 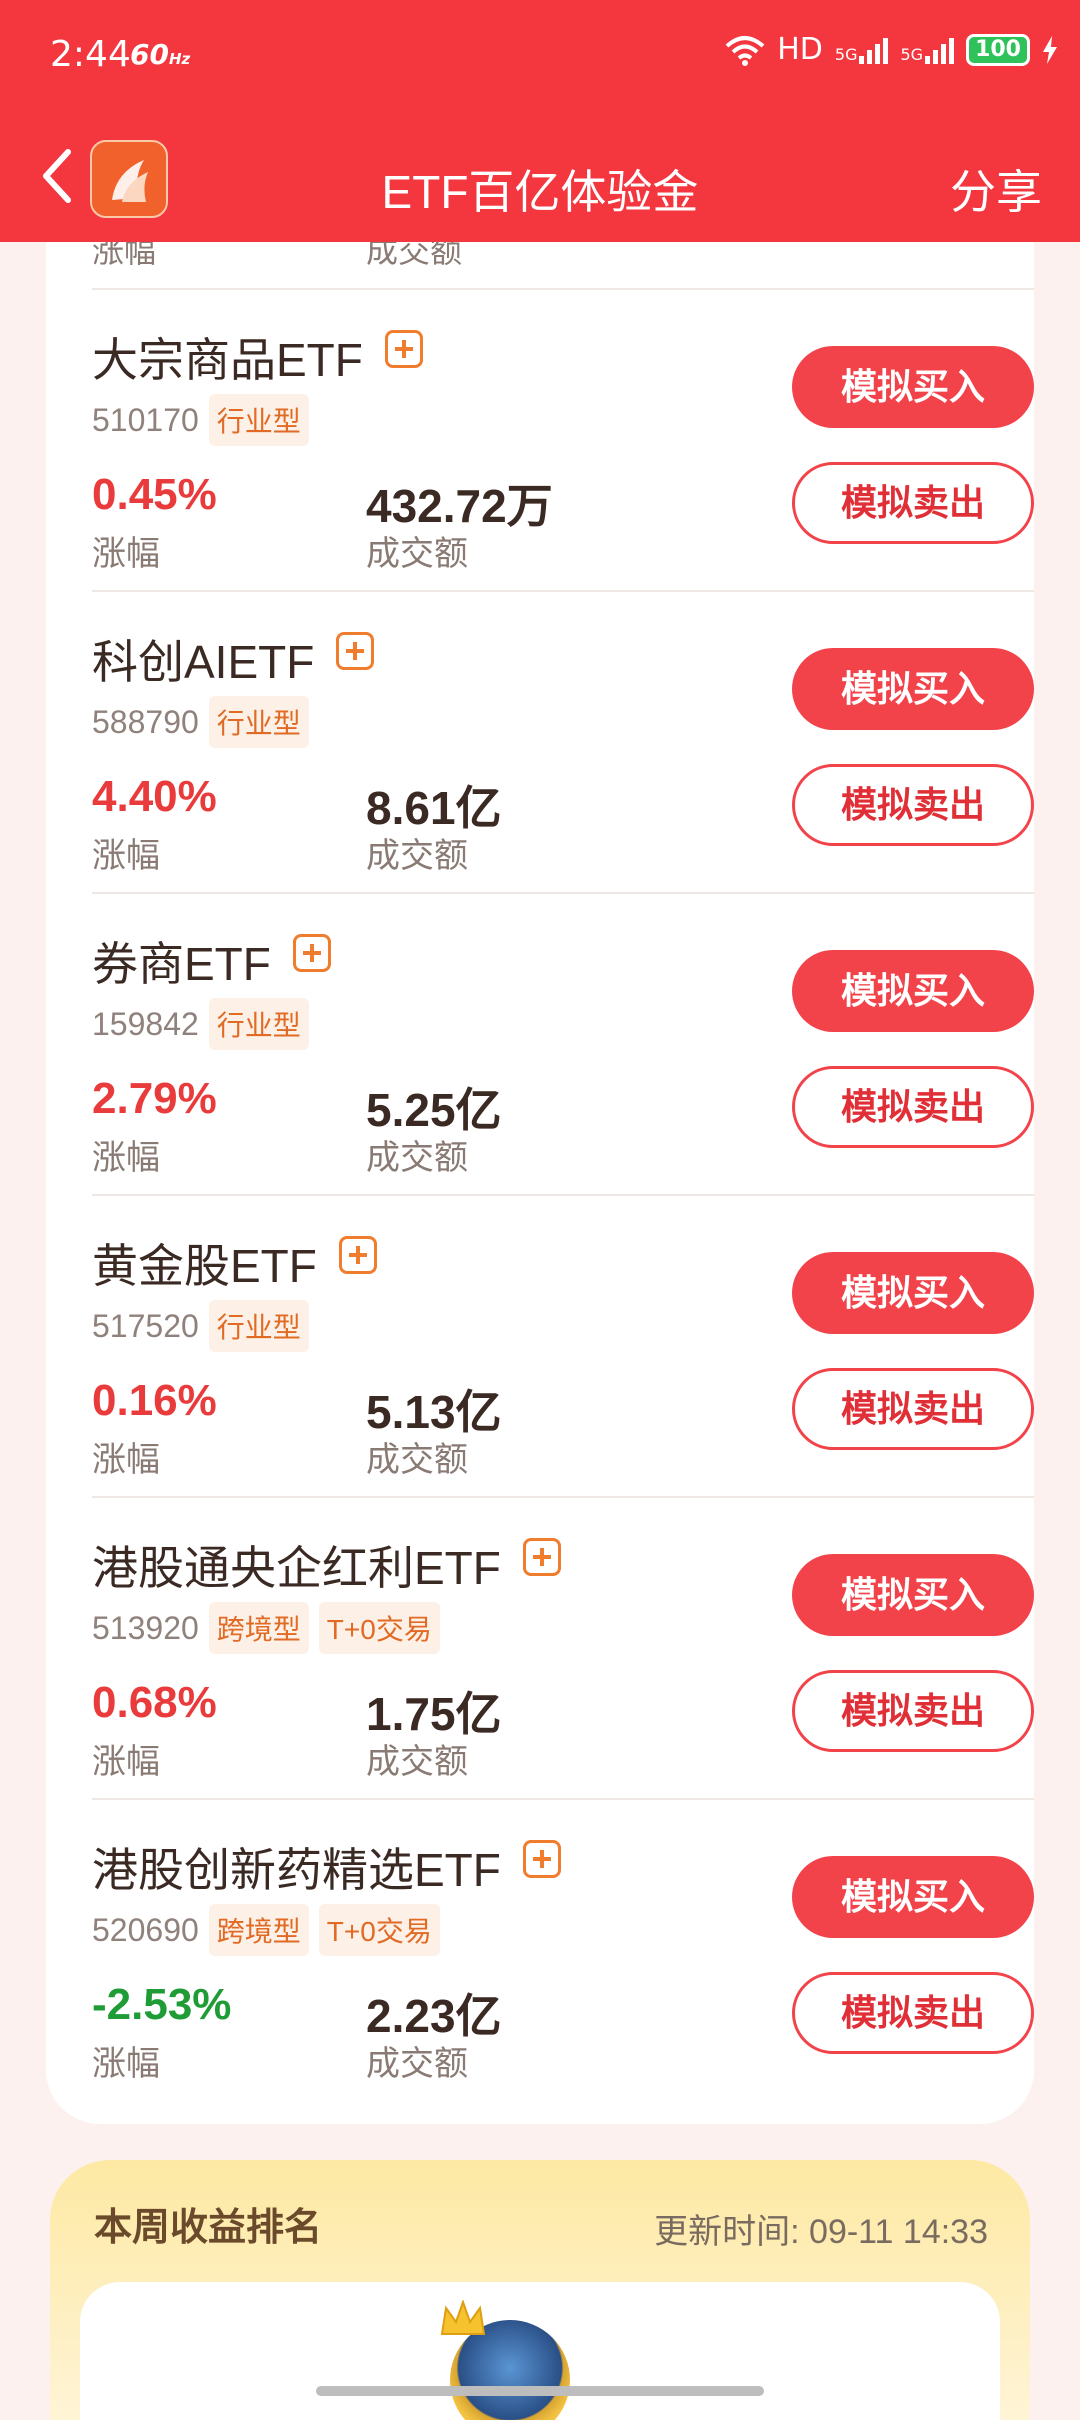 I want to click on status-icons: HD 5G 5G 100, so click(x=891, y=49).